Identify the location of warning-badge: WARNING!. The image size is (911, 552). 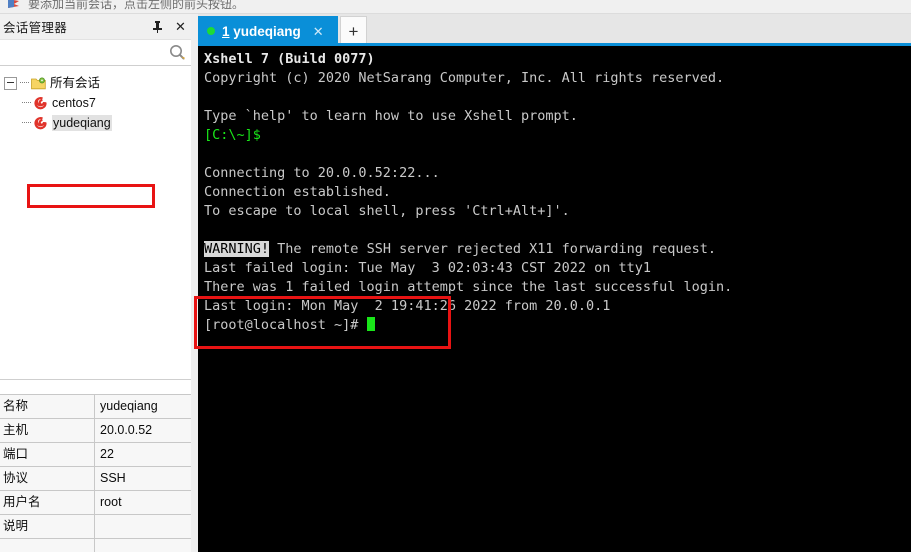
(237, 249).